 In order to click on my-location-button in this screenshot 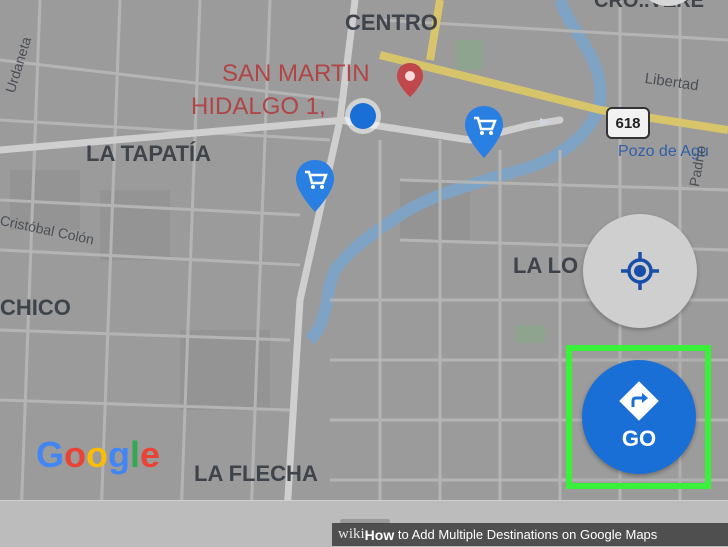, I will do `click(640, 271)`.